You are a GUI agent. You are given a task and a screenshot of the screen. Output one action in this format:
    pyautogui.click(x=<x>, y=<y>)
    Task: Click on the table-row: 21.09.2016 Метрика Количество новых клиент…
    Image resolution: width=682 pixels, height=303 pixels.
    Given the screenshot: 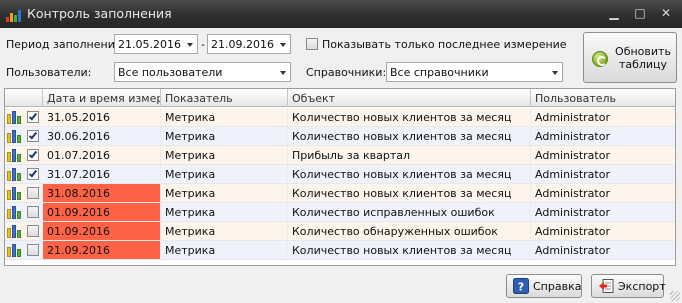 What is the action you would take?
    pyautogui.click(x=340, y=250)
    